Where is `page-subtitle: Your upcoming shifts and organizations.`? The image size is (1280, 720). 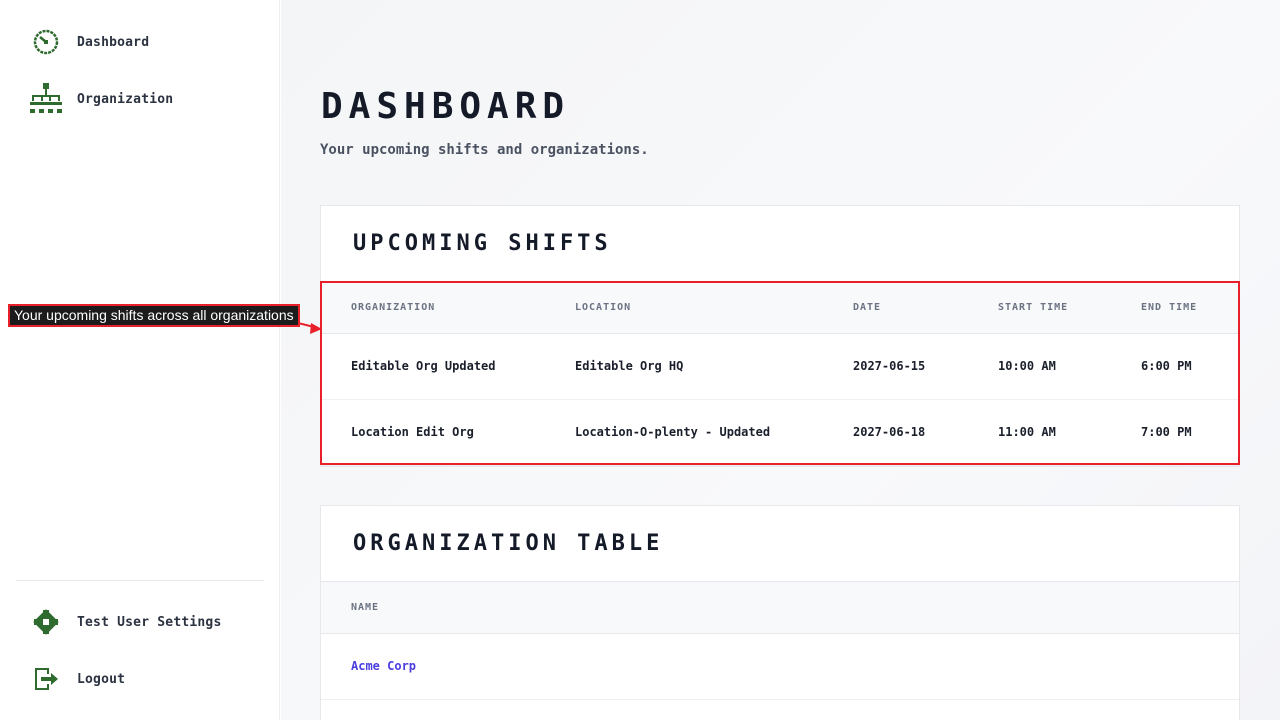
page-subtitle: Your upcoming shifts and organizations. is located at coordinates (484, 150).